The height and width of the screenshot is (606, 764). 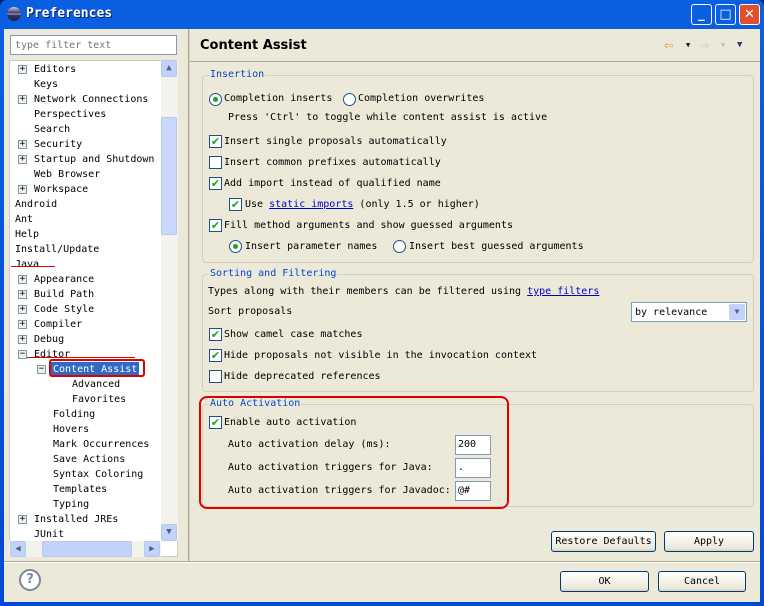 I want to click on pane-divider, so click(x=189, y=295).